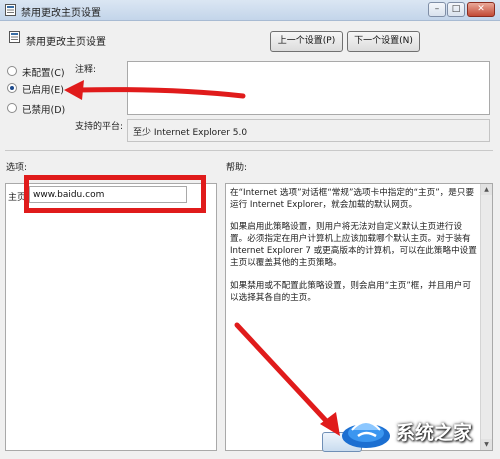 This screenshot has width=500, height=459. I want to click on watermark-logo-icon, so click(366, 434).